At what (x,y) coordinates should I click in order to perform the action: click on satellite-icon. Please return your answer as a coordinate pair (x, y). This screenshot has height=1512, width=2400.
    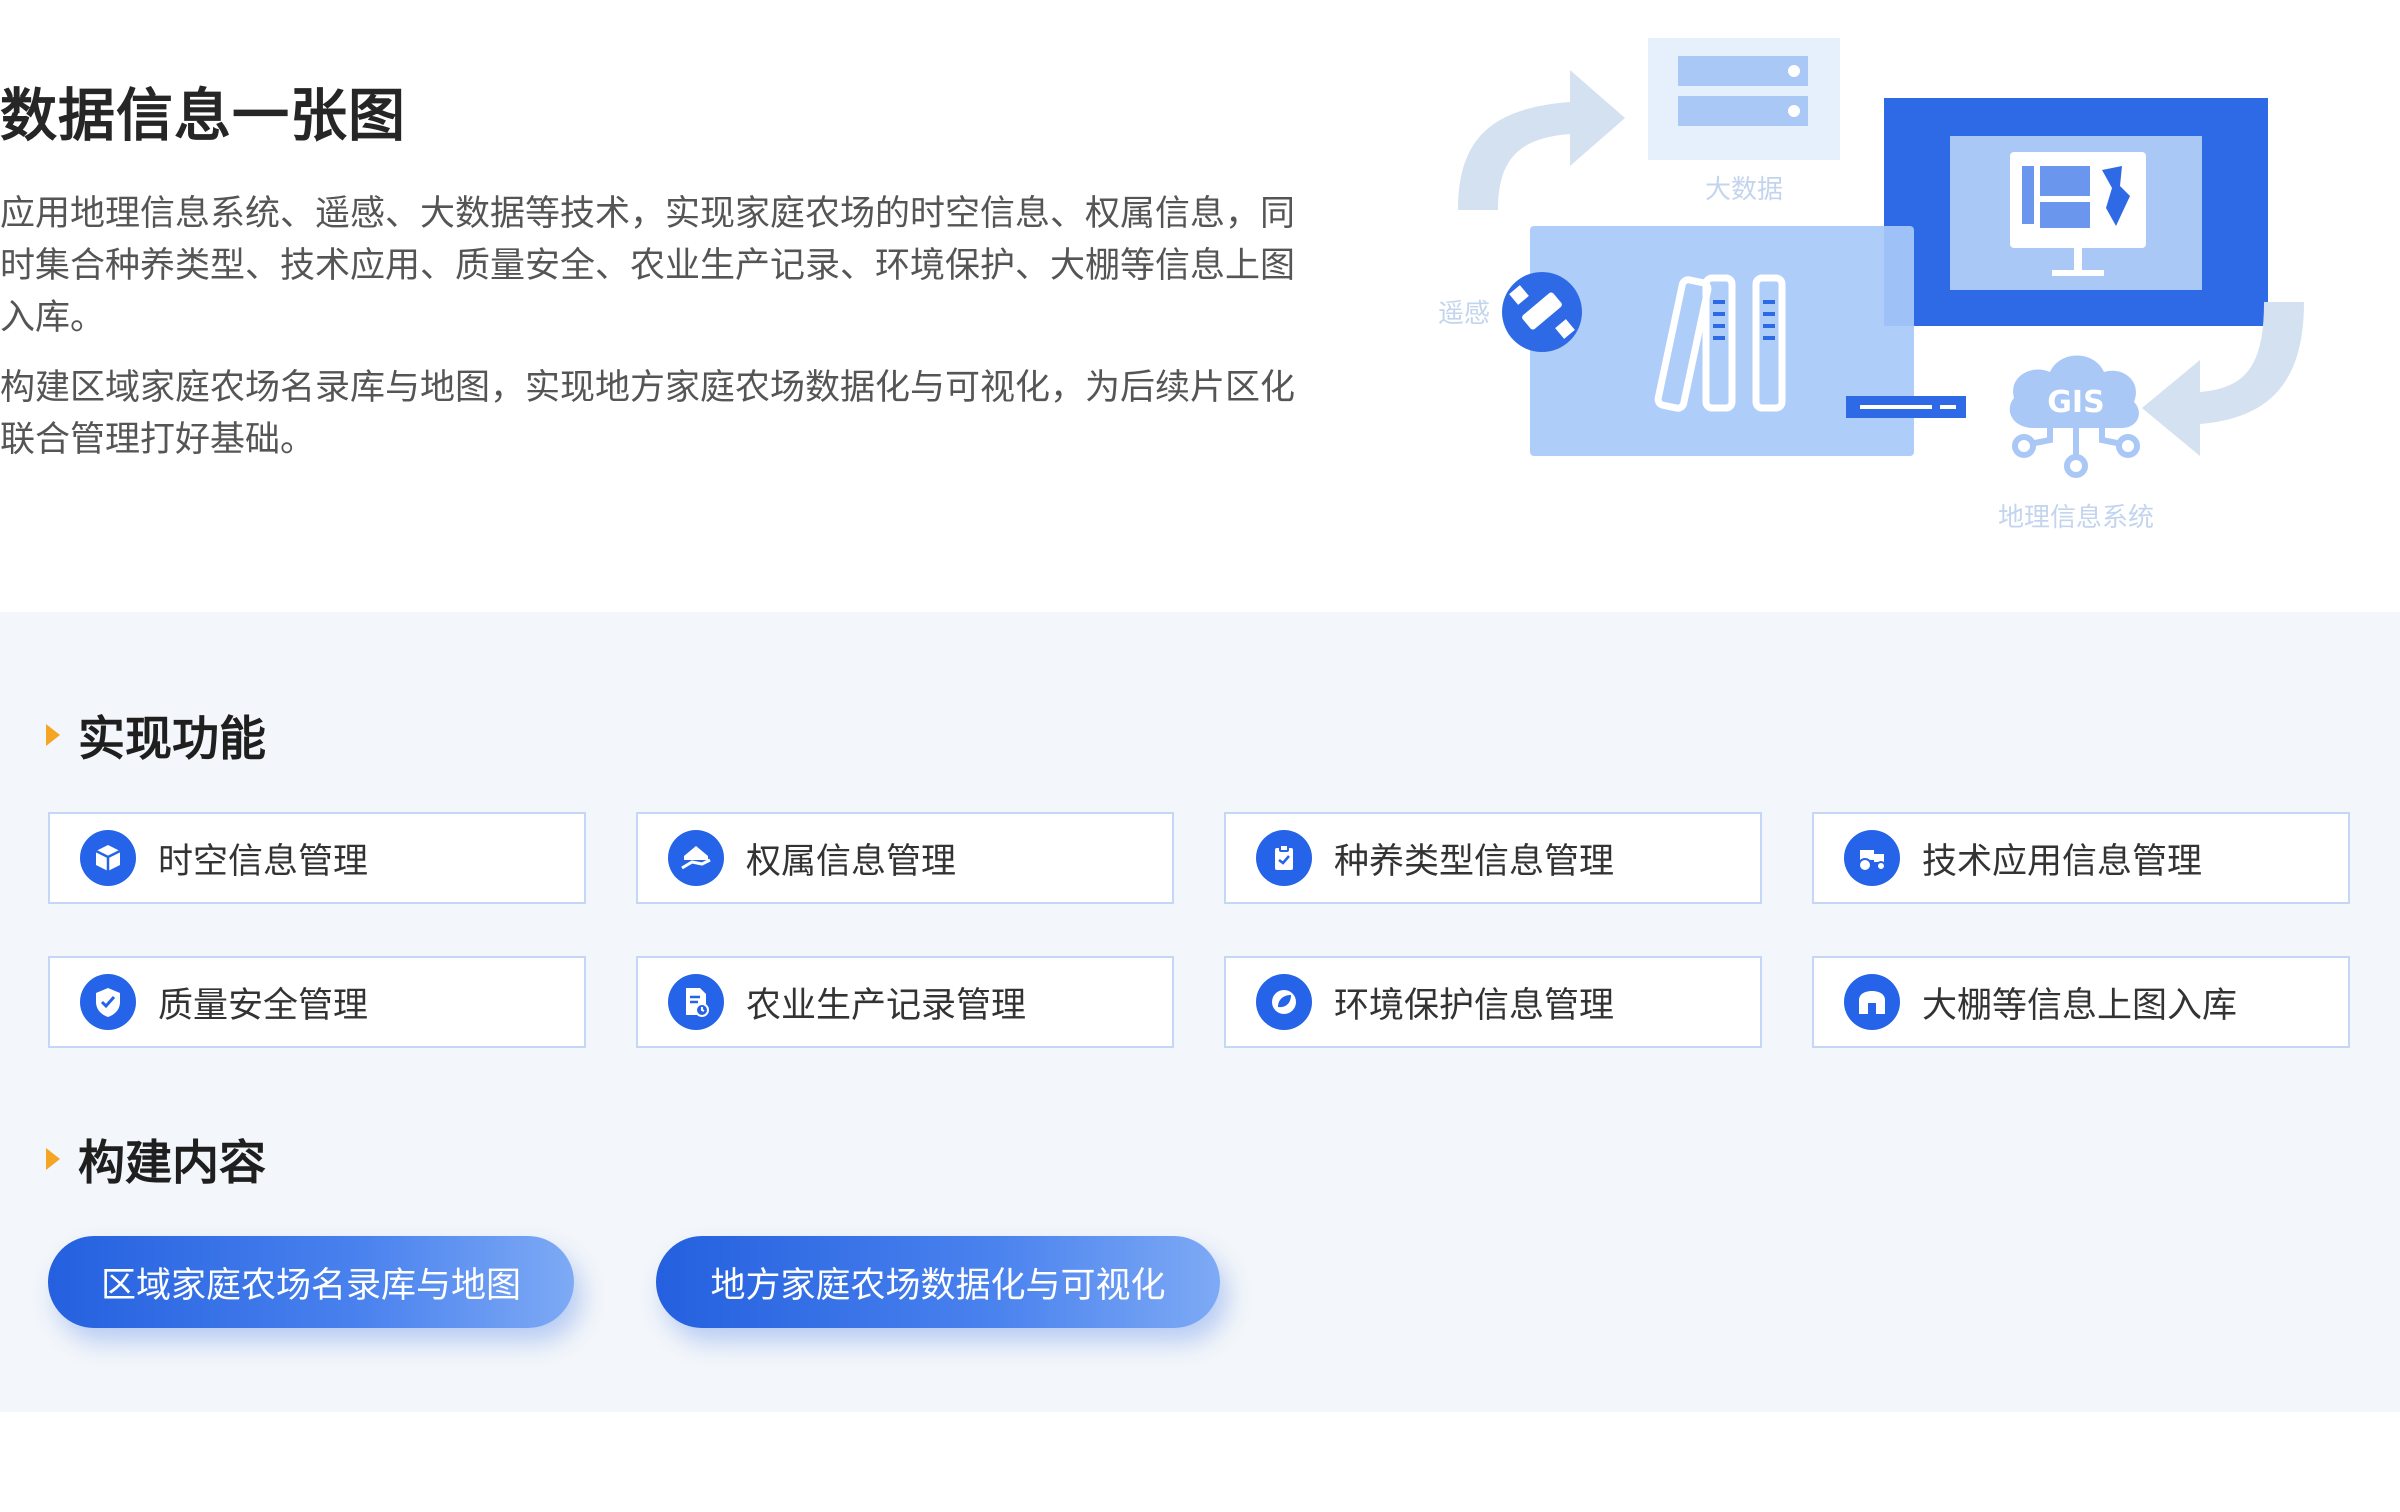
    Looking at the image, I should click on (1542, 312).